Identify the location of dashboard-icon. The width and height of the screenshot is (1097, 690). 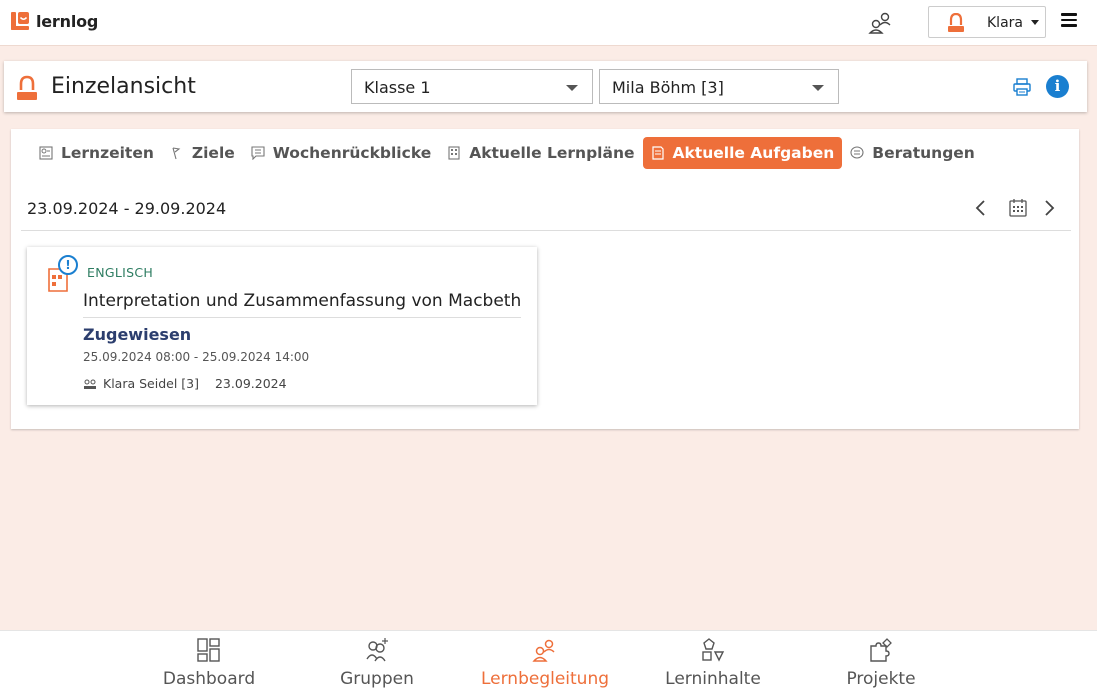
(208, 650).